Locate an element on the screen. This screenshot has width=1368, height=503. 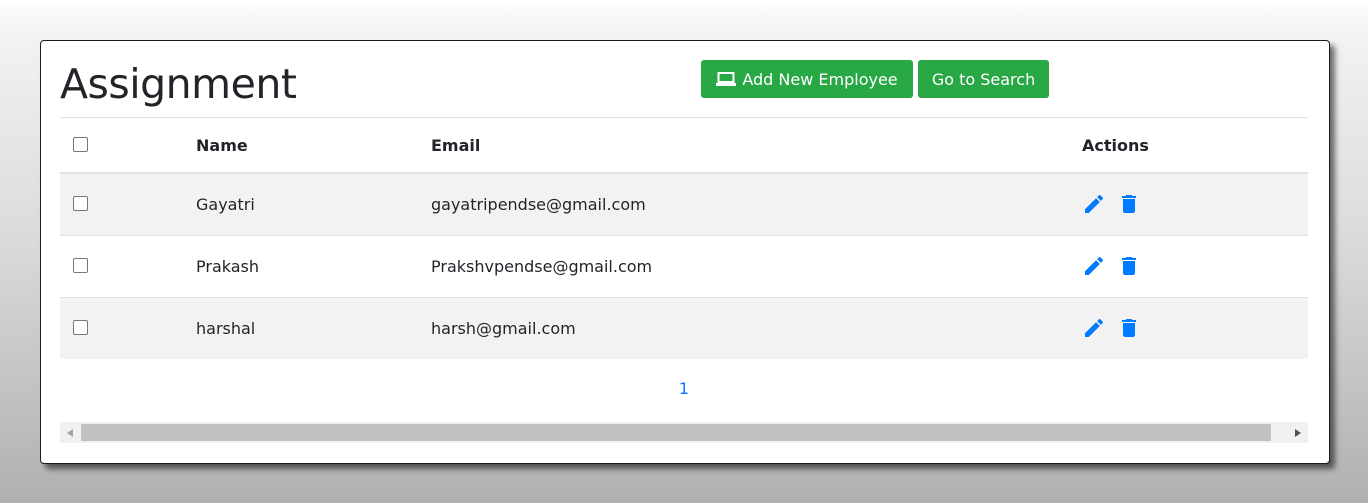
add-new-employee-label: Add New Employee is located at coordinates (820, 79).